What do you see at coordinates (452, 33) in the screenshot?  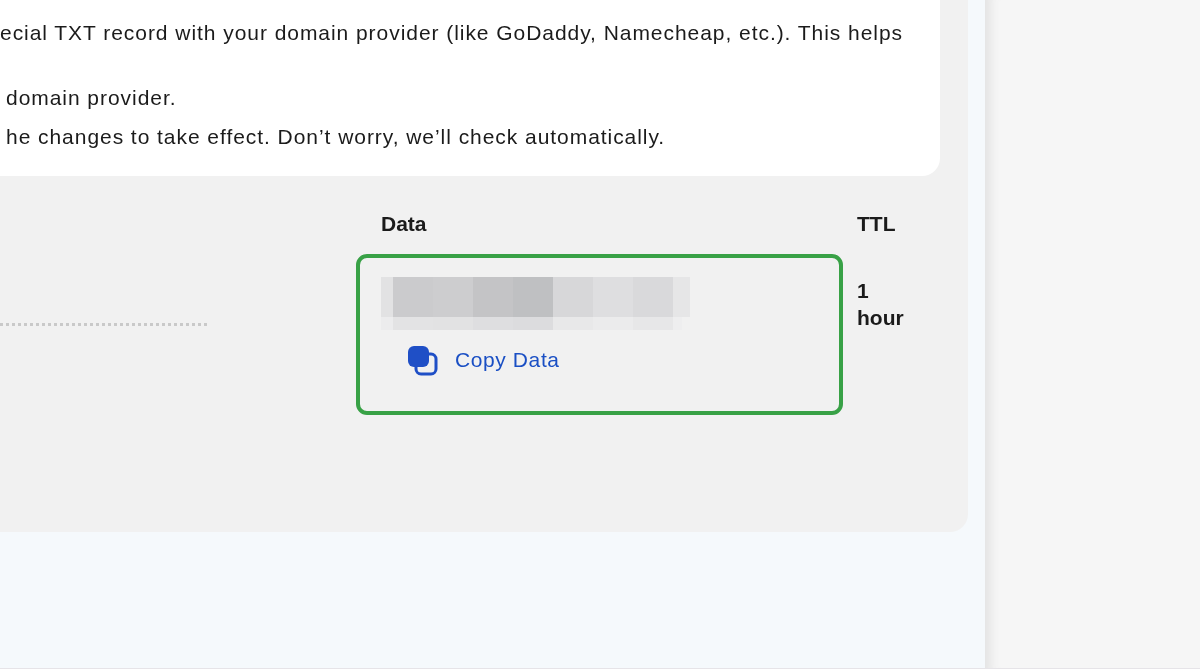 I see `instruction-text: ecial TXT record with your domain provider (like GoDaddy, Namecheap, etc.). This helps` at bounding box center [452, 33].